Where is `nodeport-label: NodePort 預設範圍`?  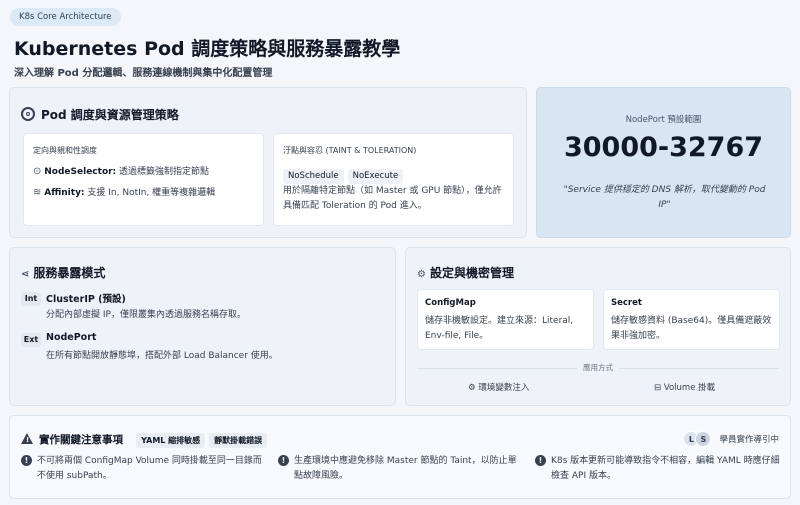 nodeport-label: NodePort 預設範圍 is located at coordinates (663, 120).